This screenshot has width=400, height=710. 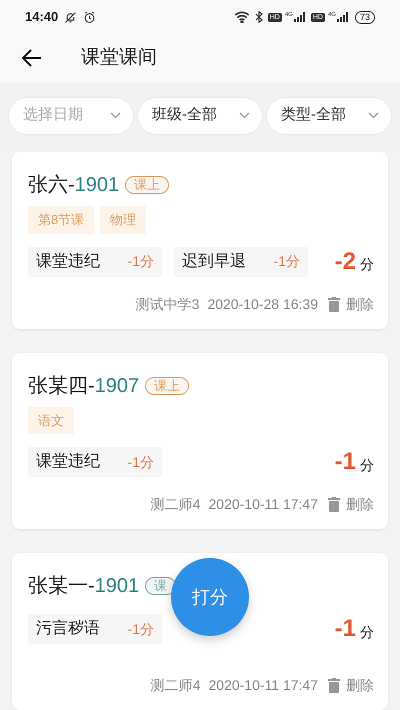 What do you see at coordinates (84, 386) in the screenshot?
I see `student-name: 张某四-1907` at bounding box center [84, 386].